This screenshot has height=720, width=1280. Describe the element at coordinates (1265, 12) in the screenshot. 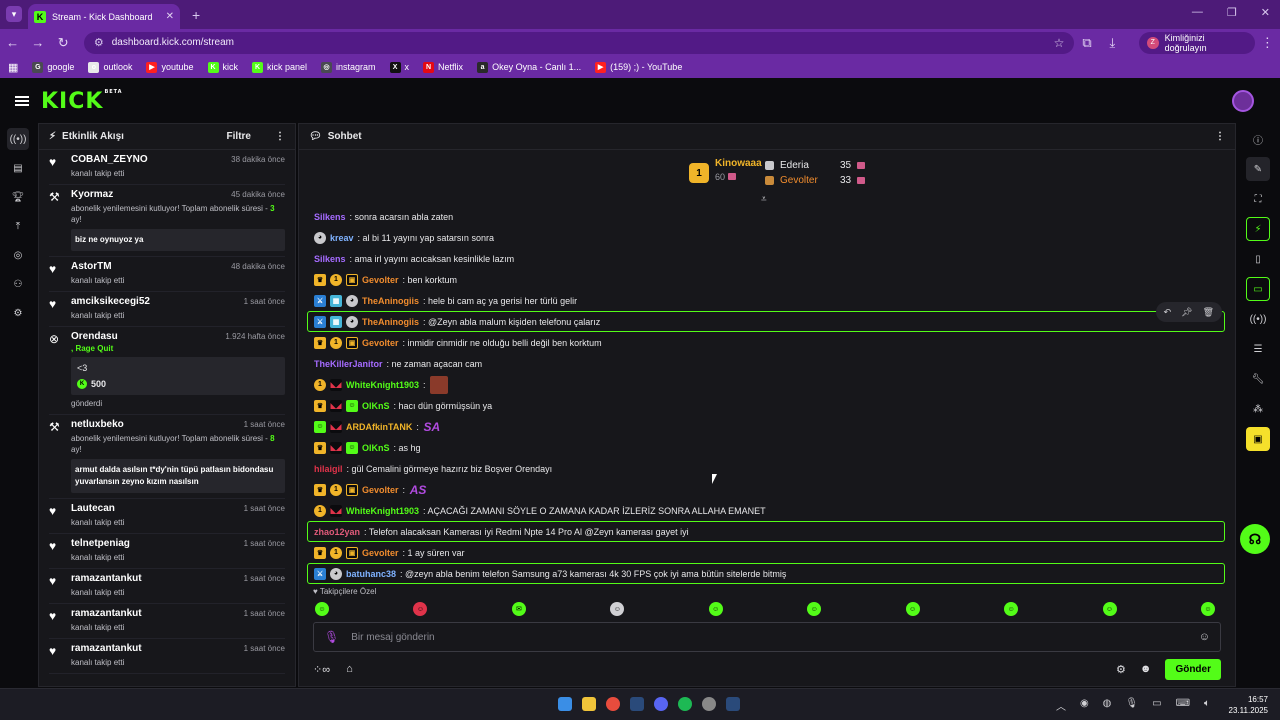

I see `close-window-icon: ✕` at that location.